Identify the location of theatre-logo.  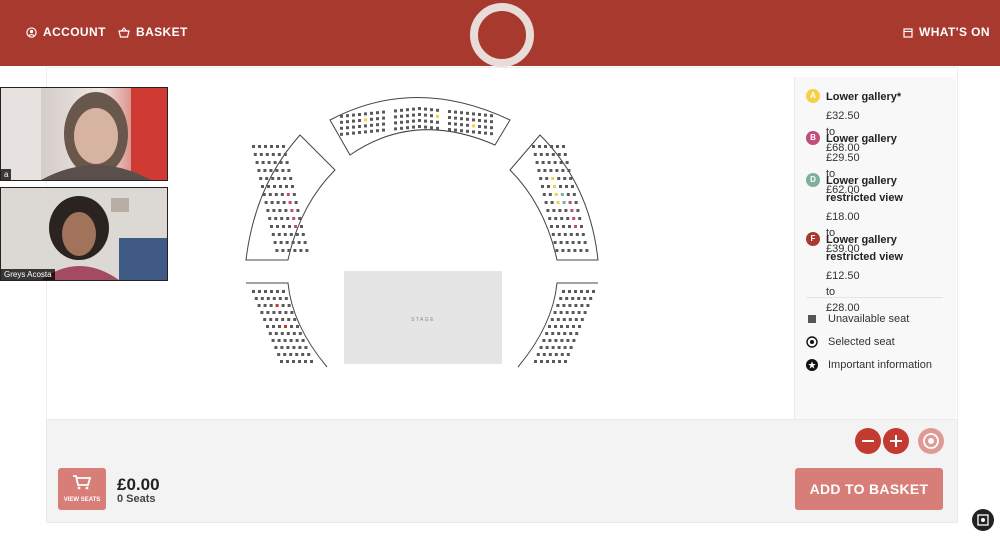
(502, 35).